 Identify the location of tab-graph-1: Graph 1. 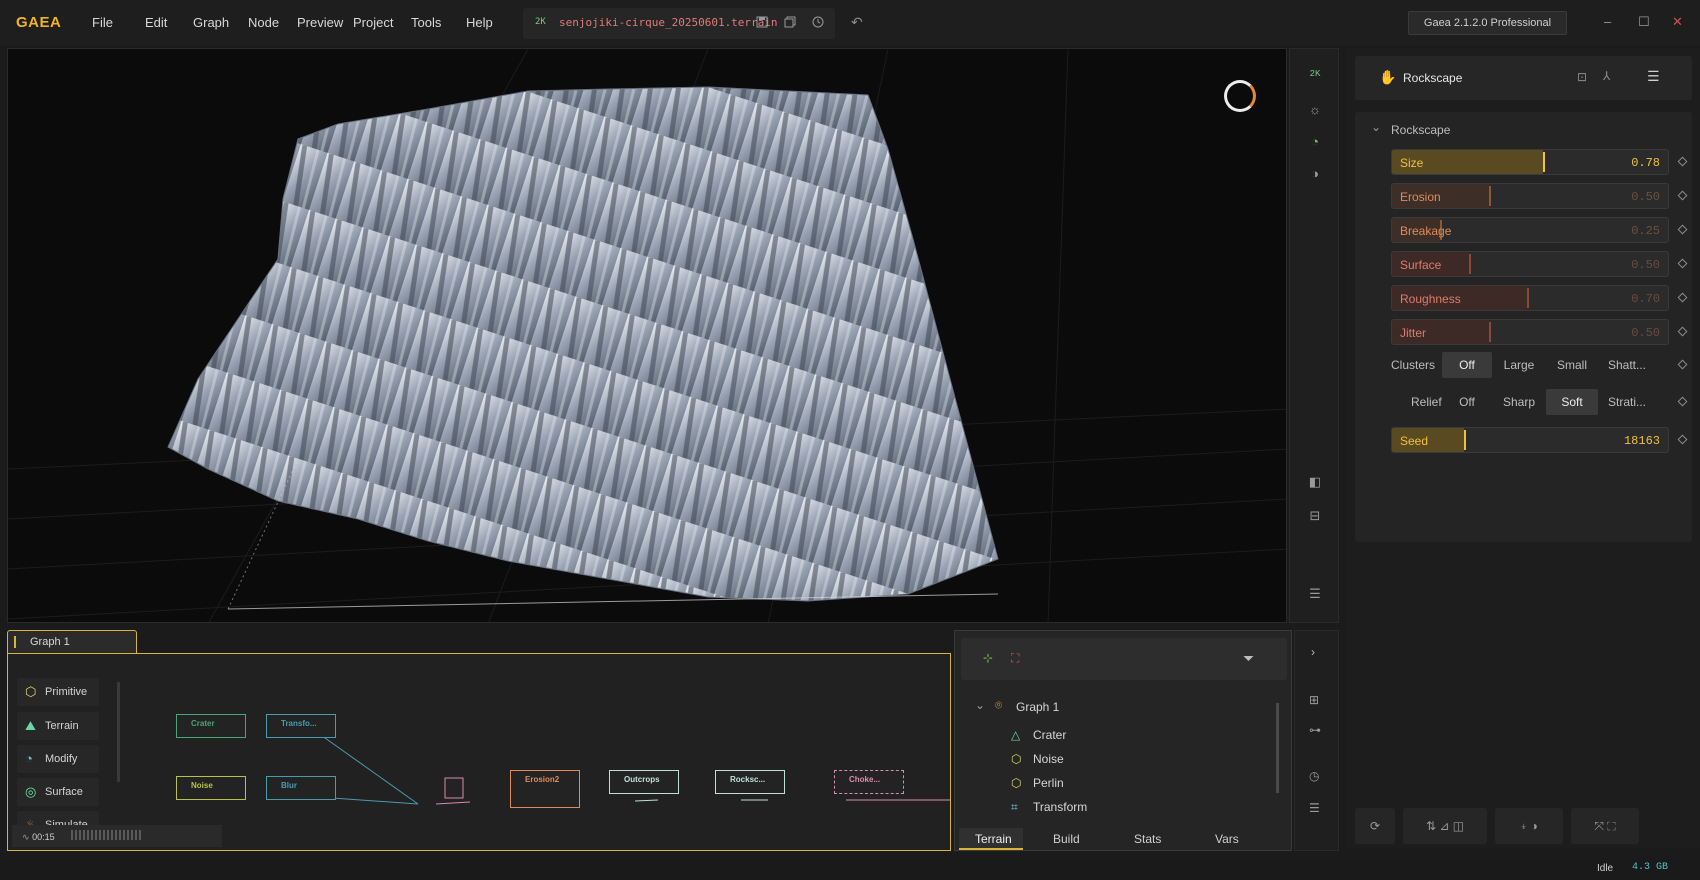
(72, 642).